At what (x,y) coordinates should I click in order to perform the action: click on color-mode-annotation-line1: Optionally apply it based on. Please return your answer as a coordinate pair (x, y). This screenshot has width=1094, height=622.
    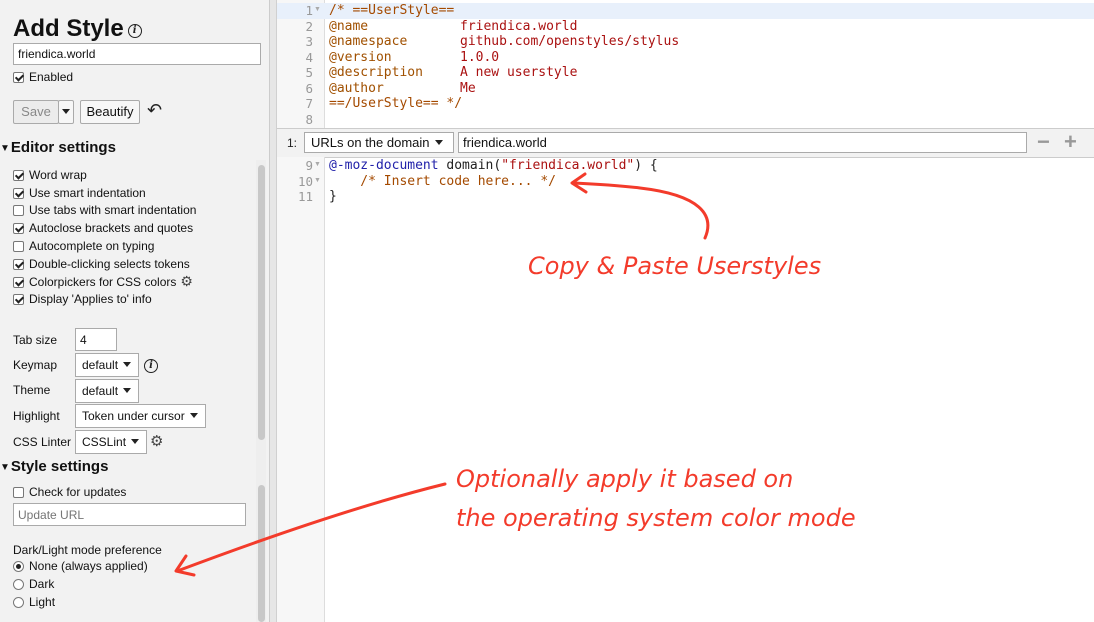
    Looking at the image, I should click on (625, 479).